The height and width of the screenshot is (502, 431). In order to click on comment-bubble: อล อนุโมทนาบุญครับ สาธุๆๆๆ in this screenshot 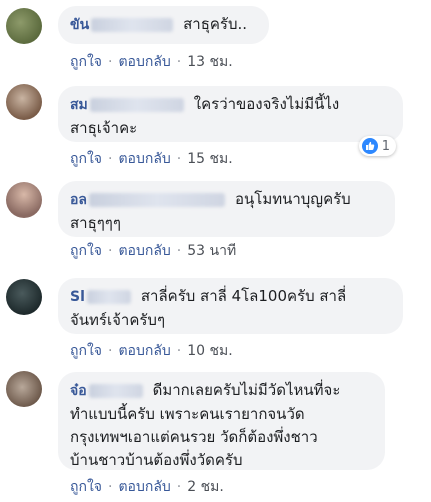, I will do `click(226, 209)`.